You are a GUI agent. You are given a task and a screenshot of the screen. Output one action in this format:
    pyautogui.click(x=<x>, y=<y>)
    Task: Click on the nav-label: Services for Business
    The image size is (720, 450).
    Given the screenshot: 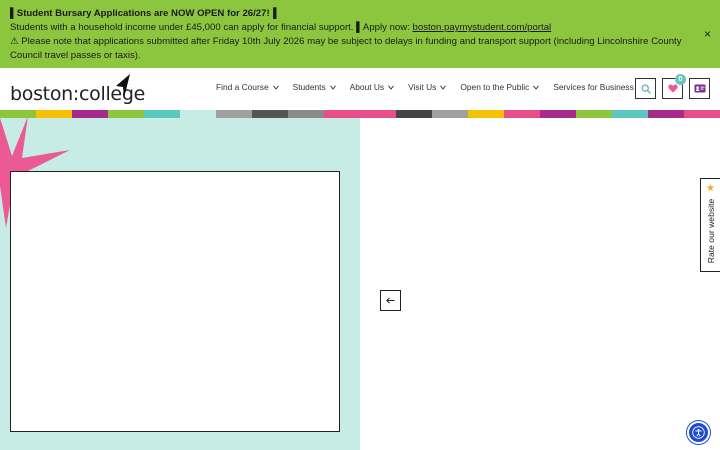 What is the action you would take?
    pyautogui.click(x=593, y=87)
    